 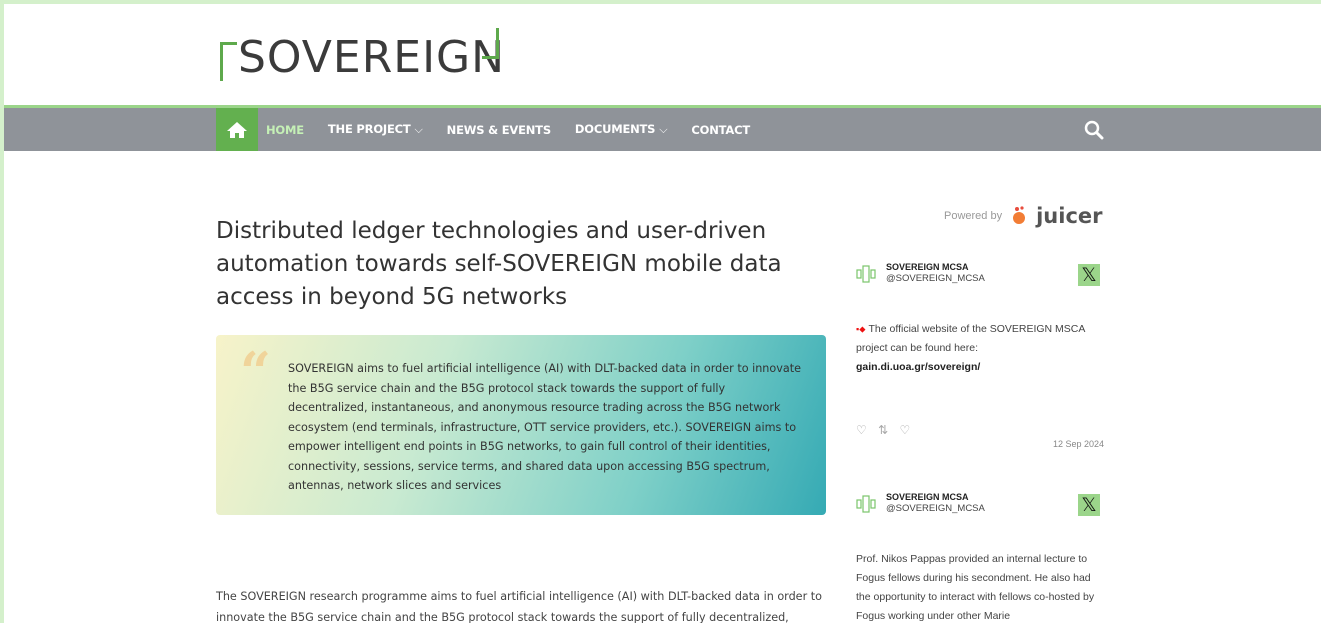 I want to click on logo-bracket-left, so click(x=228, y=61).